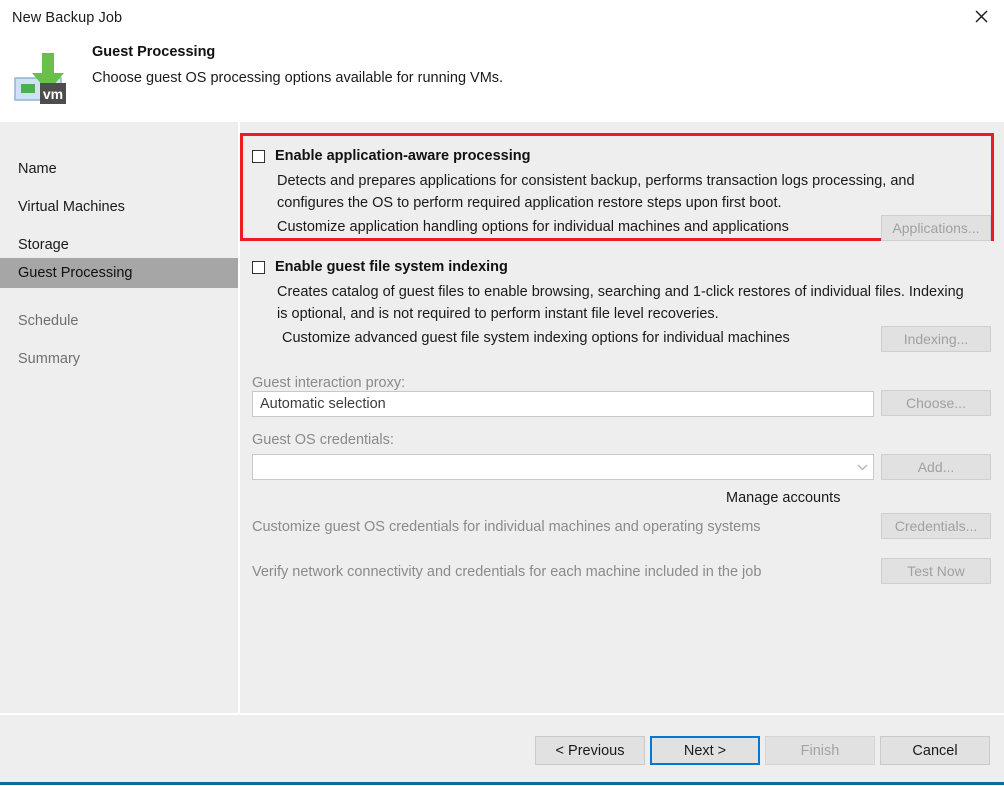  What do you see at coordinates (258, 156) in the screenshot?
I see `app-aware-checkbox` at bounding box center [258, 156].